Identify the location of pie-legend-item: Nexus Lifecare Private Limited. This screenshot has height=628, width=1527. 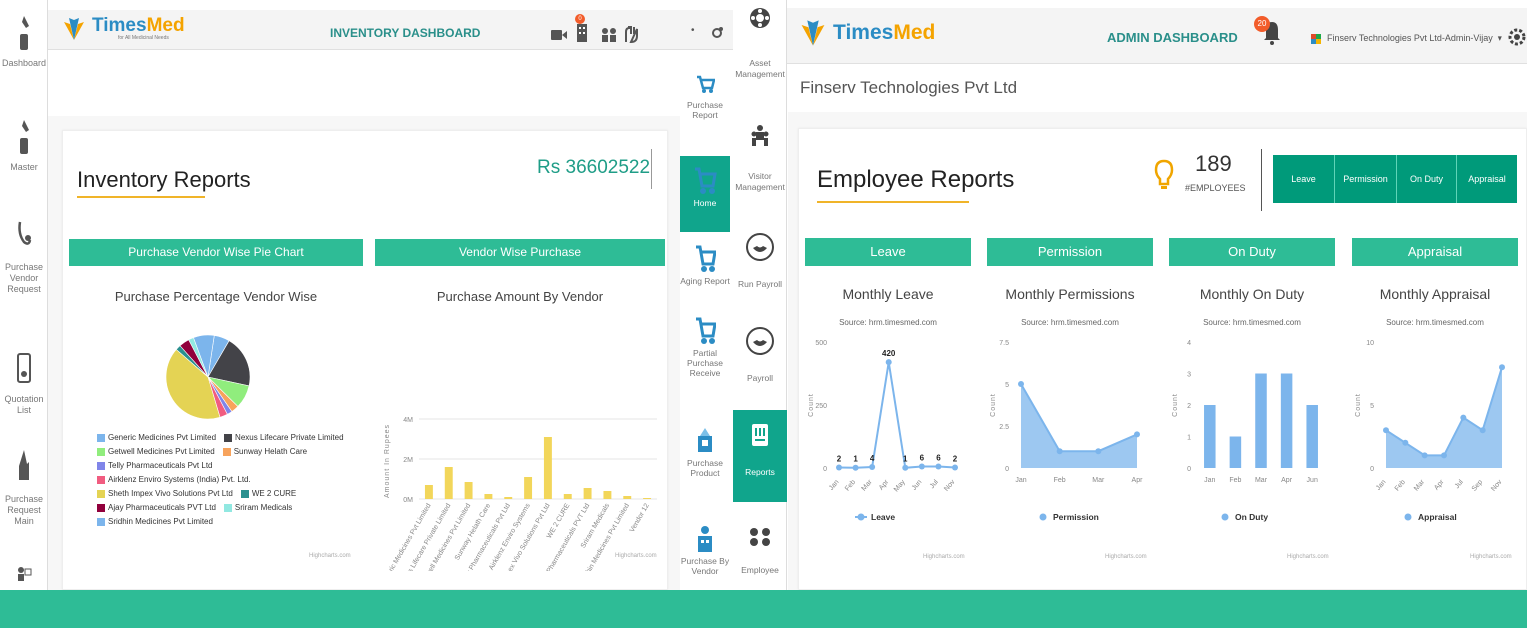
(284, 437).